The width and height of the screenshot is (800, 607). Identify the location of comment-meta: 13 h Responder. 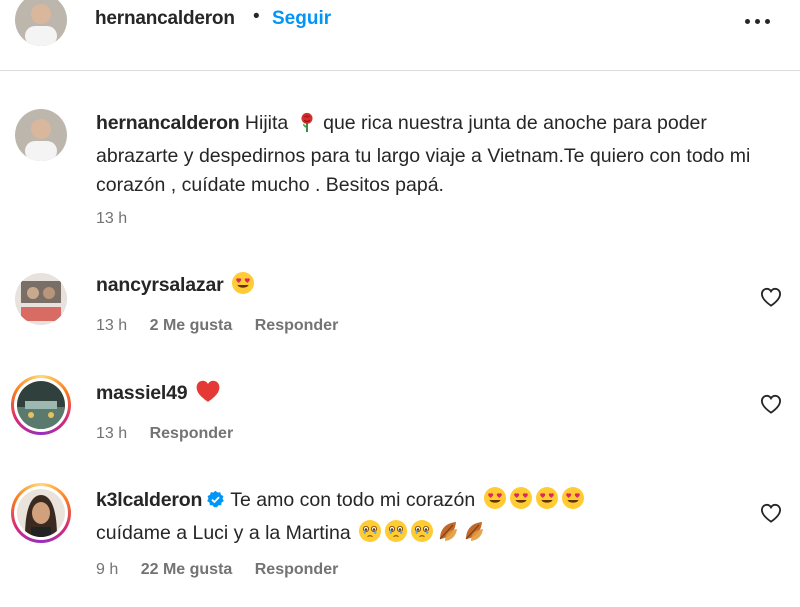
(164, 434).